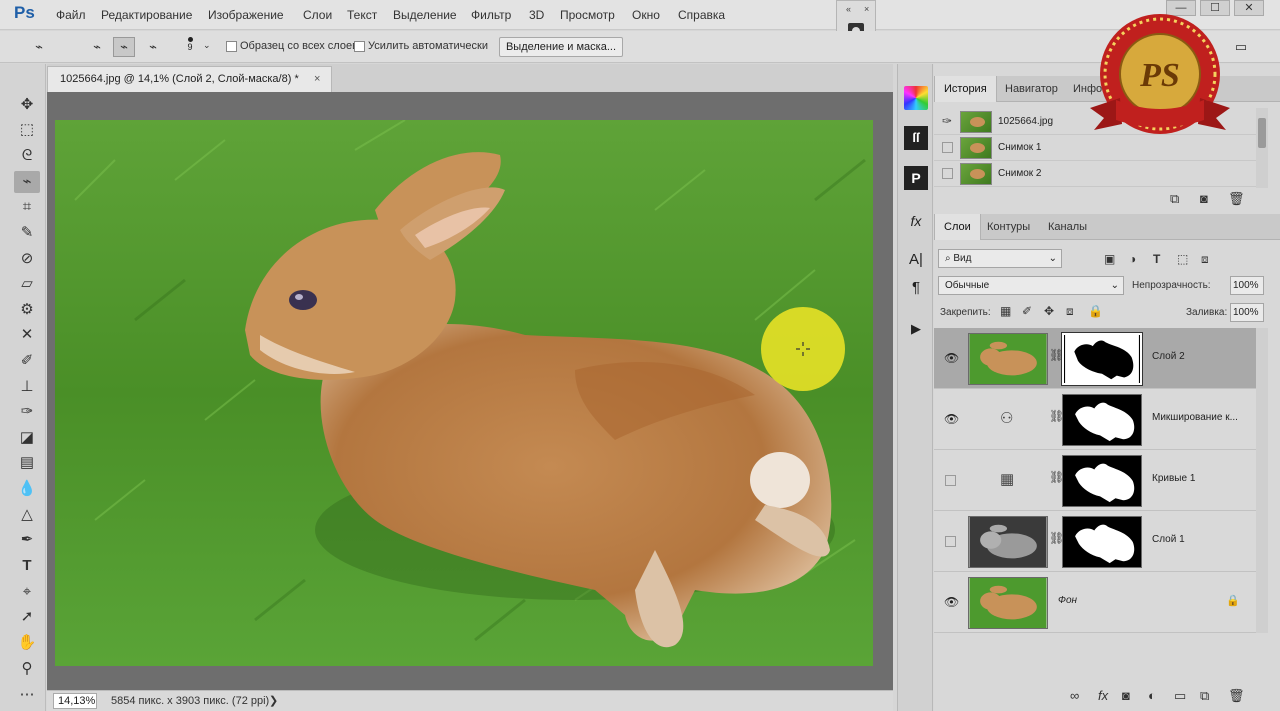  Describe the element at coordinates (1031, 285) in the screenshot. I see `blend-mode-select: Обычные ⌄` at that location.